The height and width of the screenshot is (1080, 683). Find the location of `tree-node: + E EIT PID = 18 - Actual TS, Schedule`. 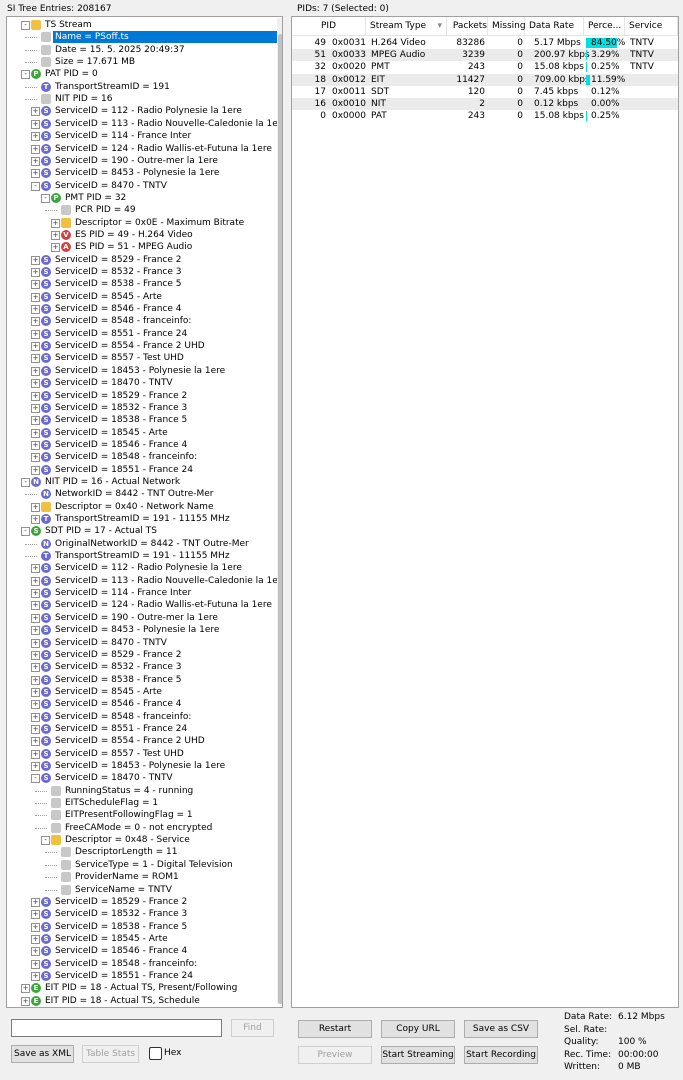

tree-node: + E EIT PID = 18 - Actual TS, Schedule is located at coordinates (141, 1001).